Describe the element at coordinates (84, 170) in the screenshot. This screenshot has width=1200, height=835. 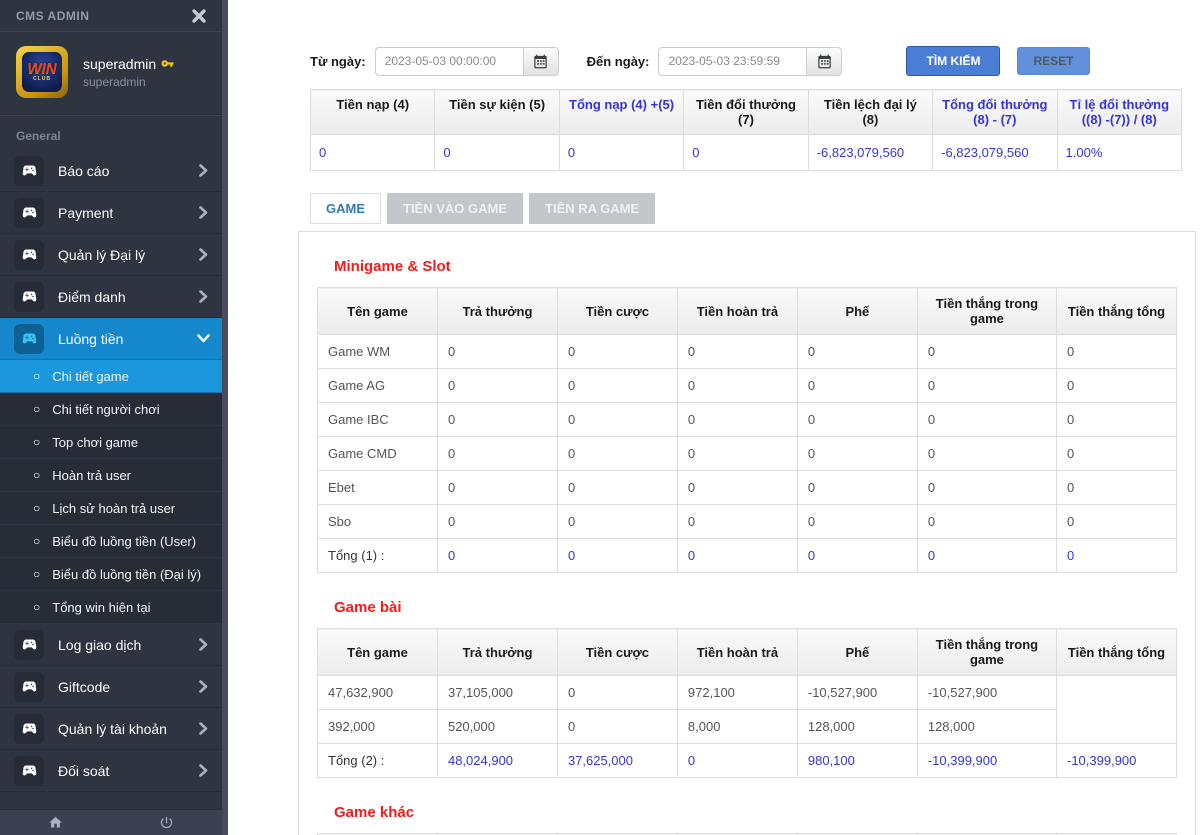
I see `sidebar-item-label: Báo cáo` at that location.